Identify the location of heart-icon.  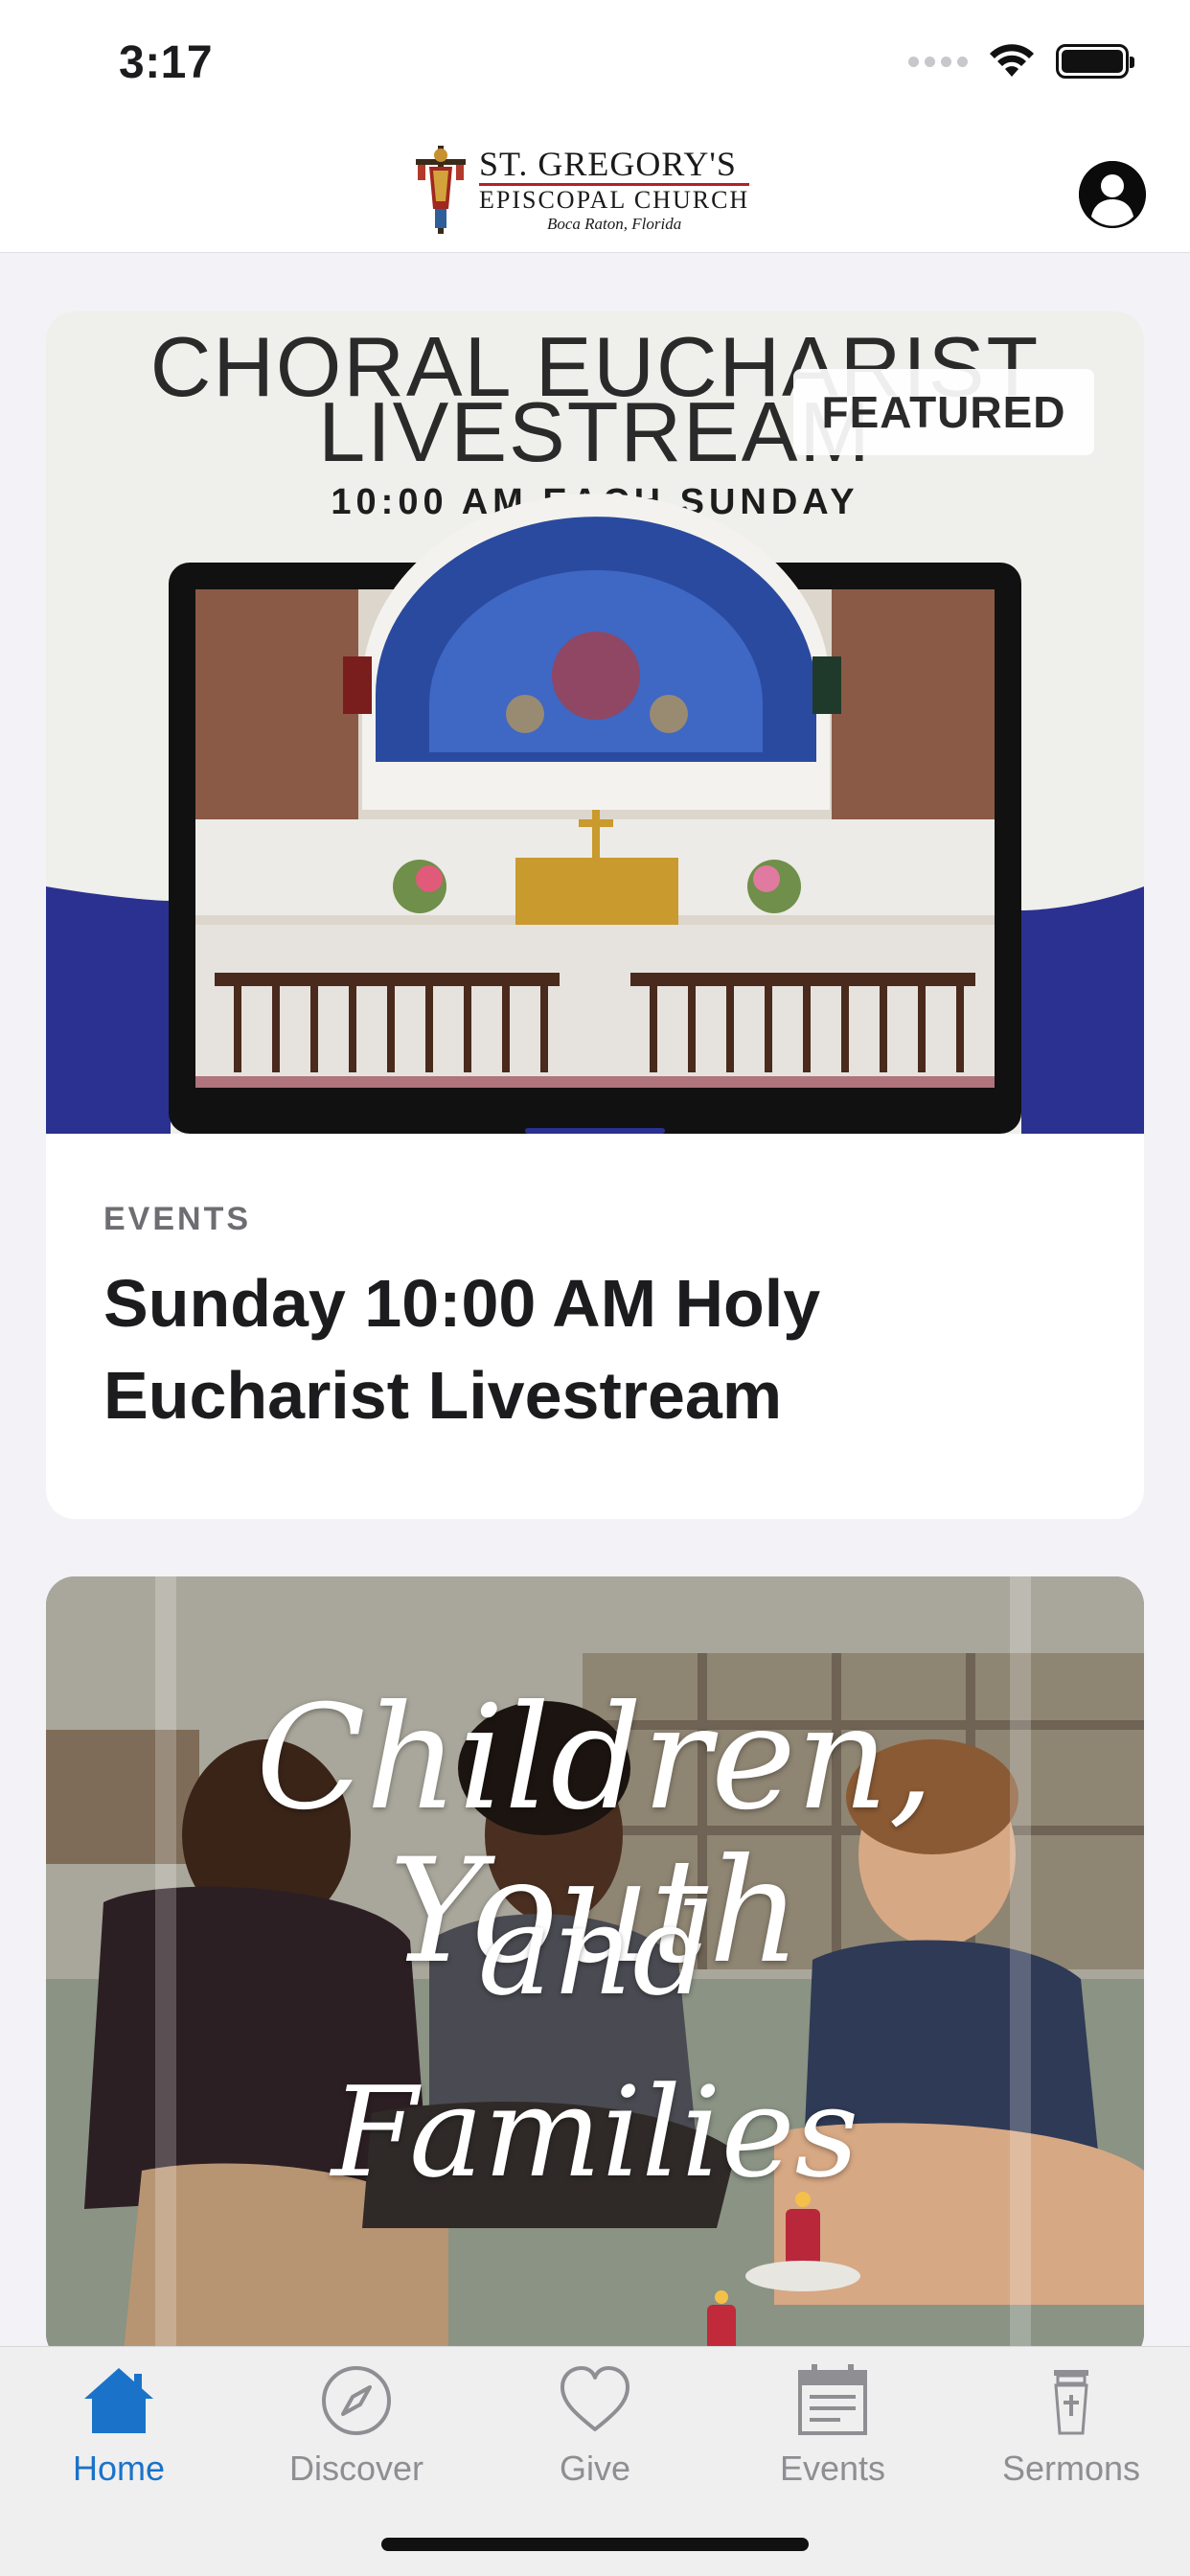
(595, 2398).